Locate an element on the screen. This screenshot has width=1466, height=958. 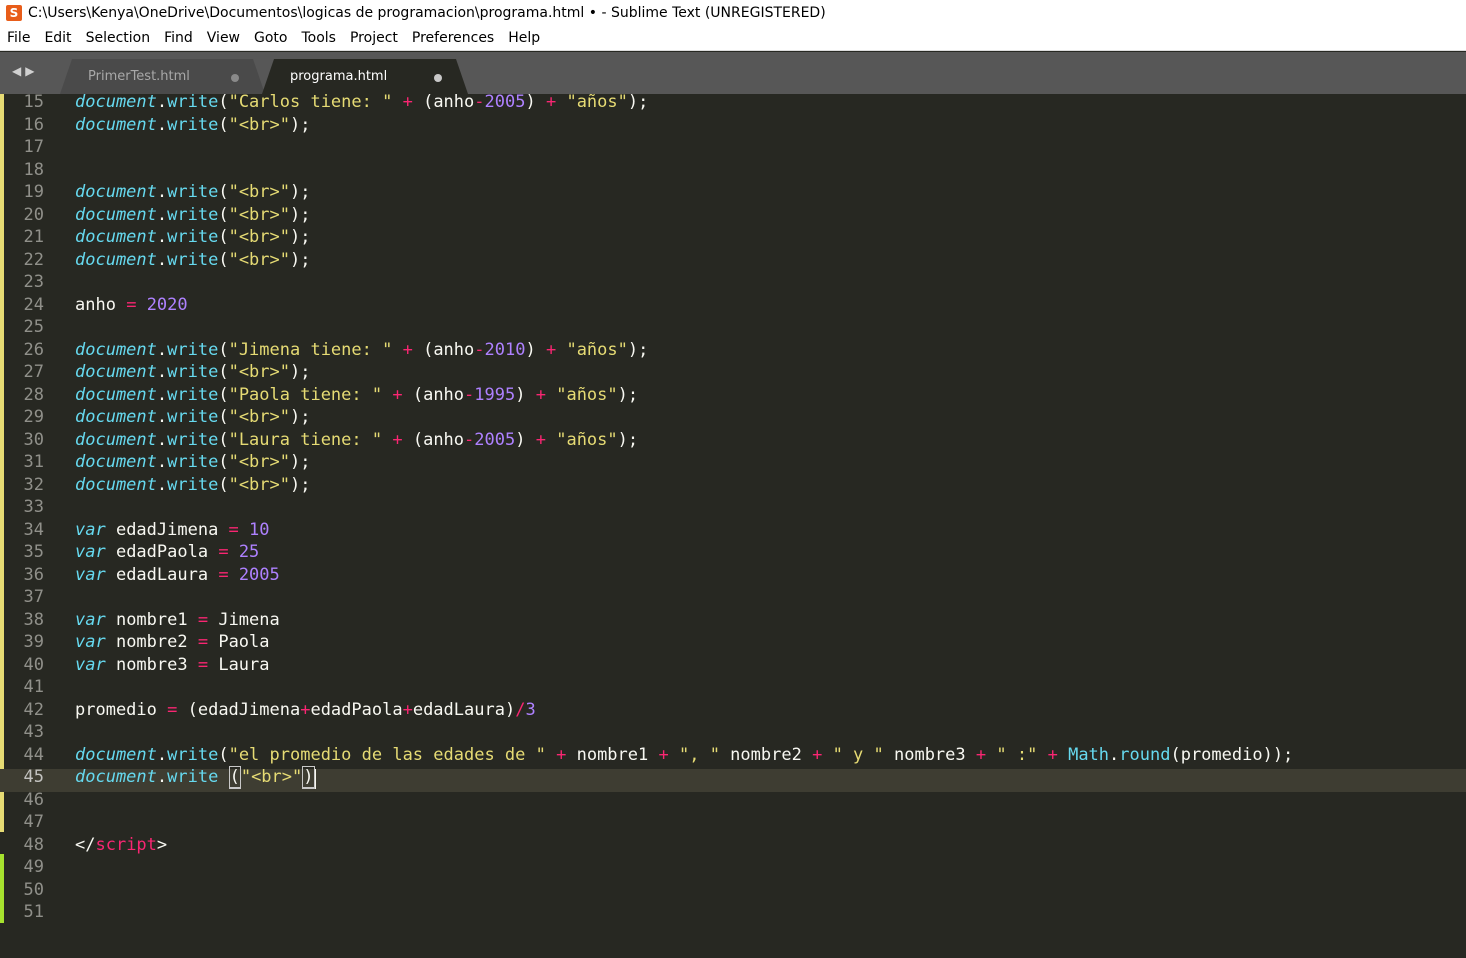
code-text: var nombre1 = Jimena is located at coordinates (177, 620).